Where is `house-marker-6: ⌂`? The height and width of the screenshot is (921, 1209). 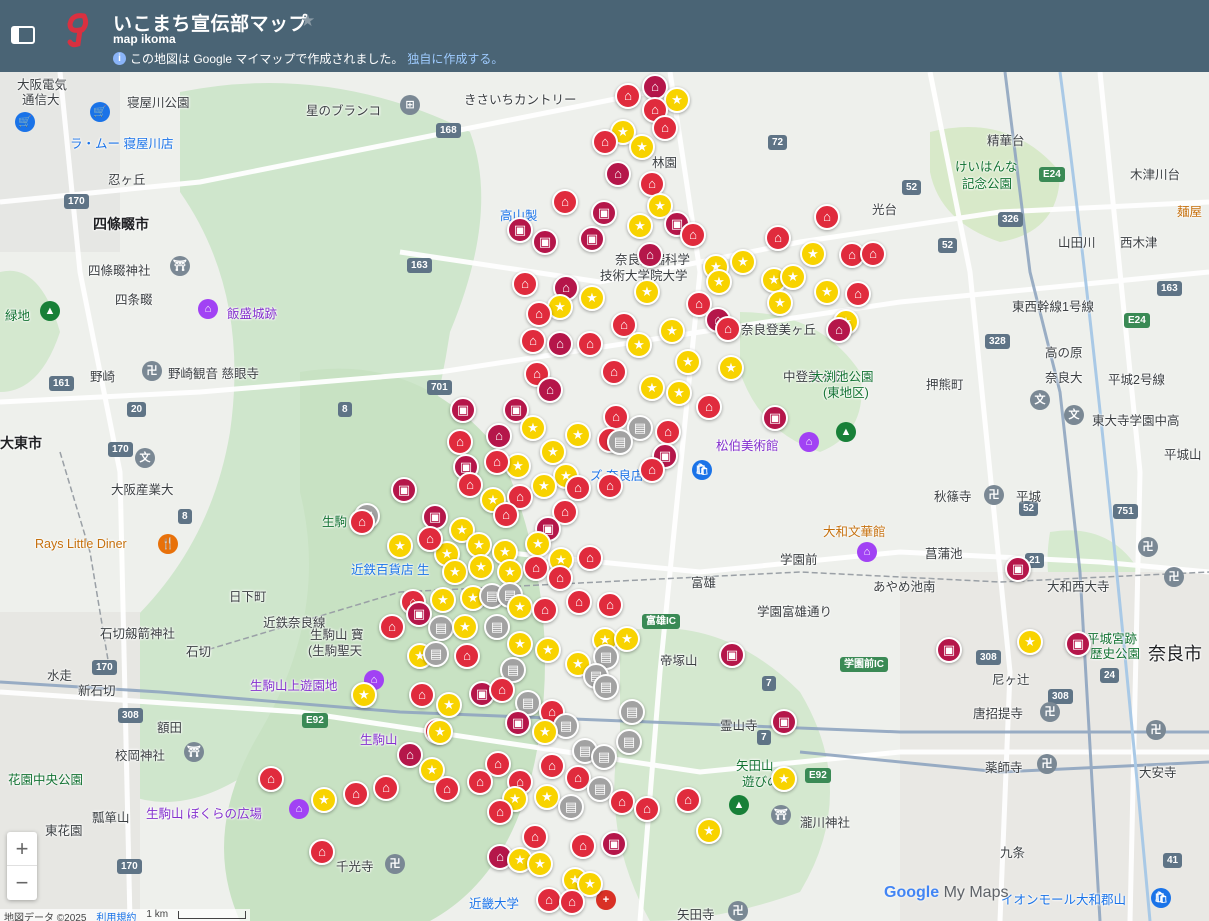
house-marker-6: ⌂ is located at coordinates (605, 142).